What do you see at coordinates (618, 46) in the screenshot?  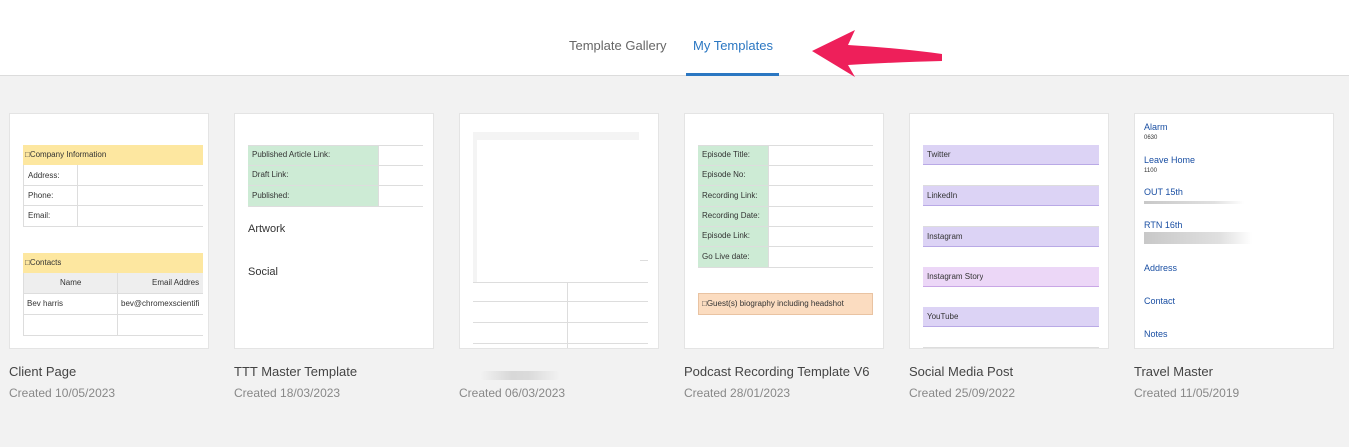 I see `tab-template-gallery: Template Gallery` at bounding box center [618, 46].